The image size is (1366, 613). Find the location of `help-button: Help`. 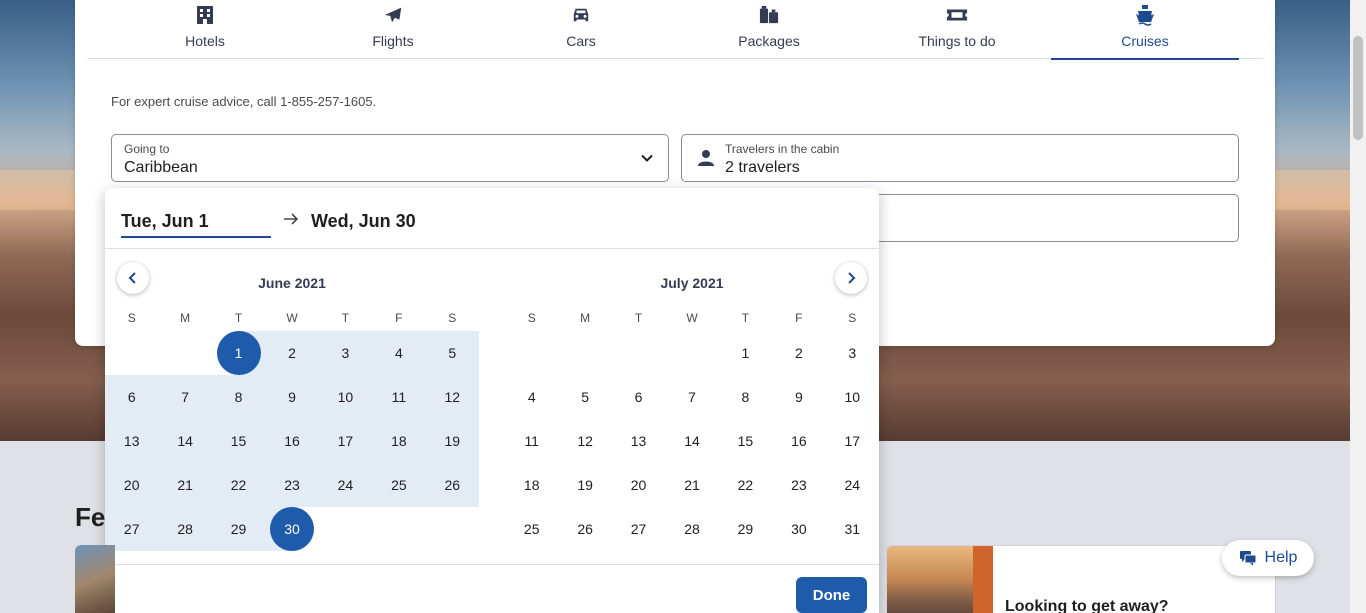

help-button: Help is located at coordinates (1268, 558).